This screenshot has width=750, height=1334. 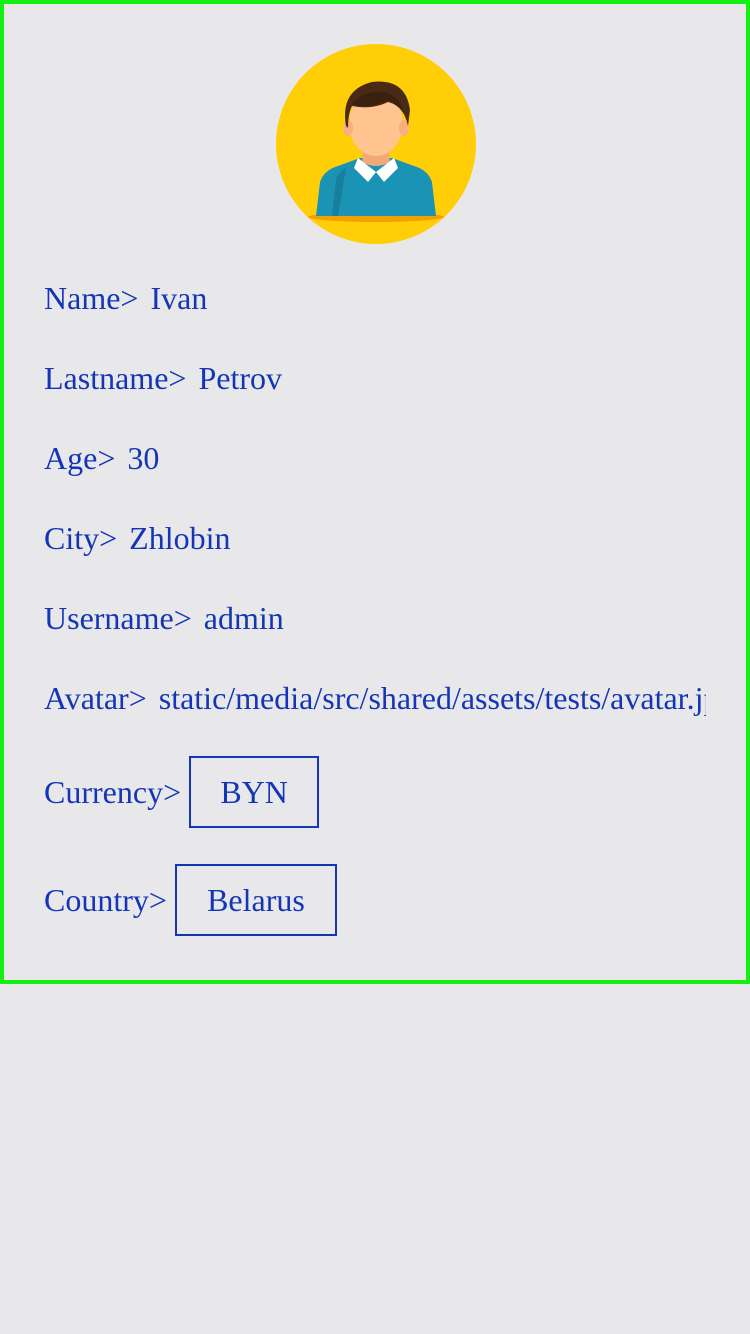 What do you see at coordinates (255, 900) in the screenshot?
I see `country-select: Belarus` at bounding box center [255, 900].